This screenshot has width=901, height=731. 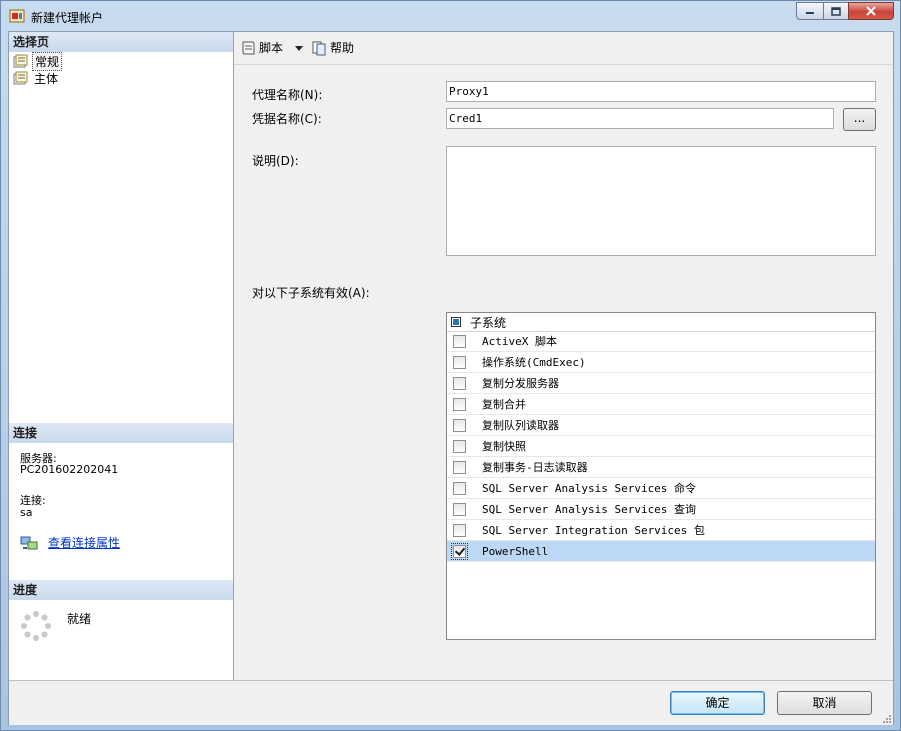 I want to click on subsystem-row-log-reader: 复制事务-日志读取器, so click(x=661, y=467).